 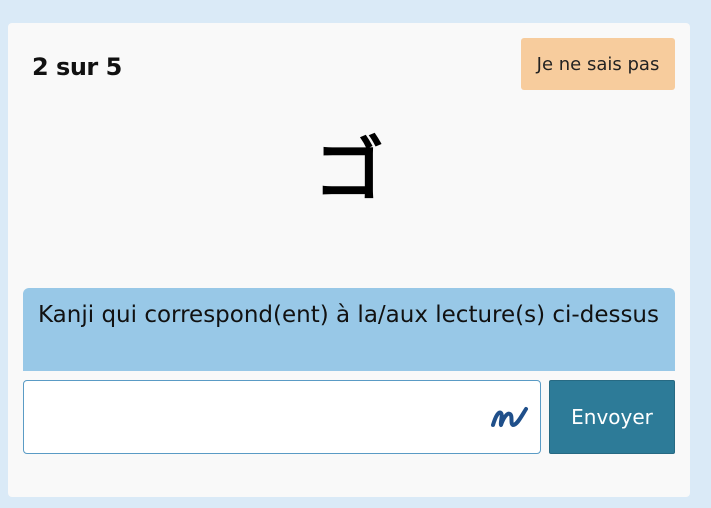 I want to click on progress-counter: 2 sur 5, so click(x=77, y=67).